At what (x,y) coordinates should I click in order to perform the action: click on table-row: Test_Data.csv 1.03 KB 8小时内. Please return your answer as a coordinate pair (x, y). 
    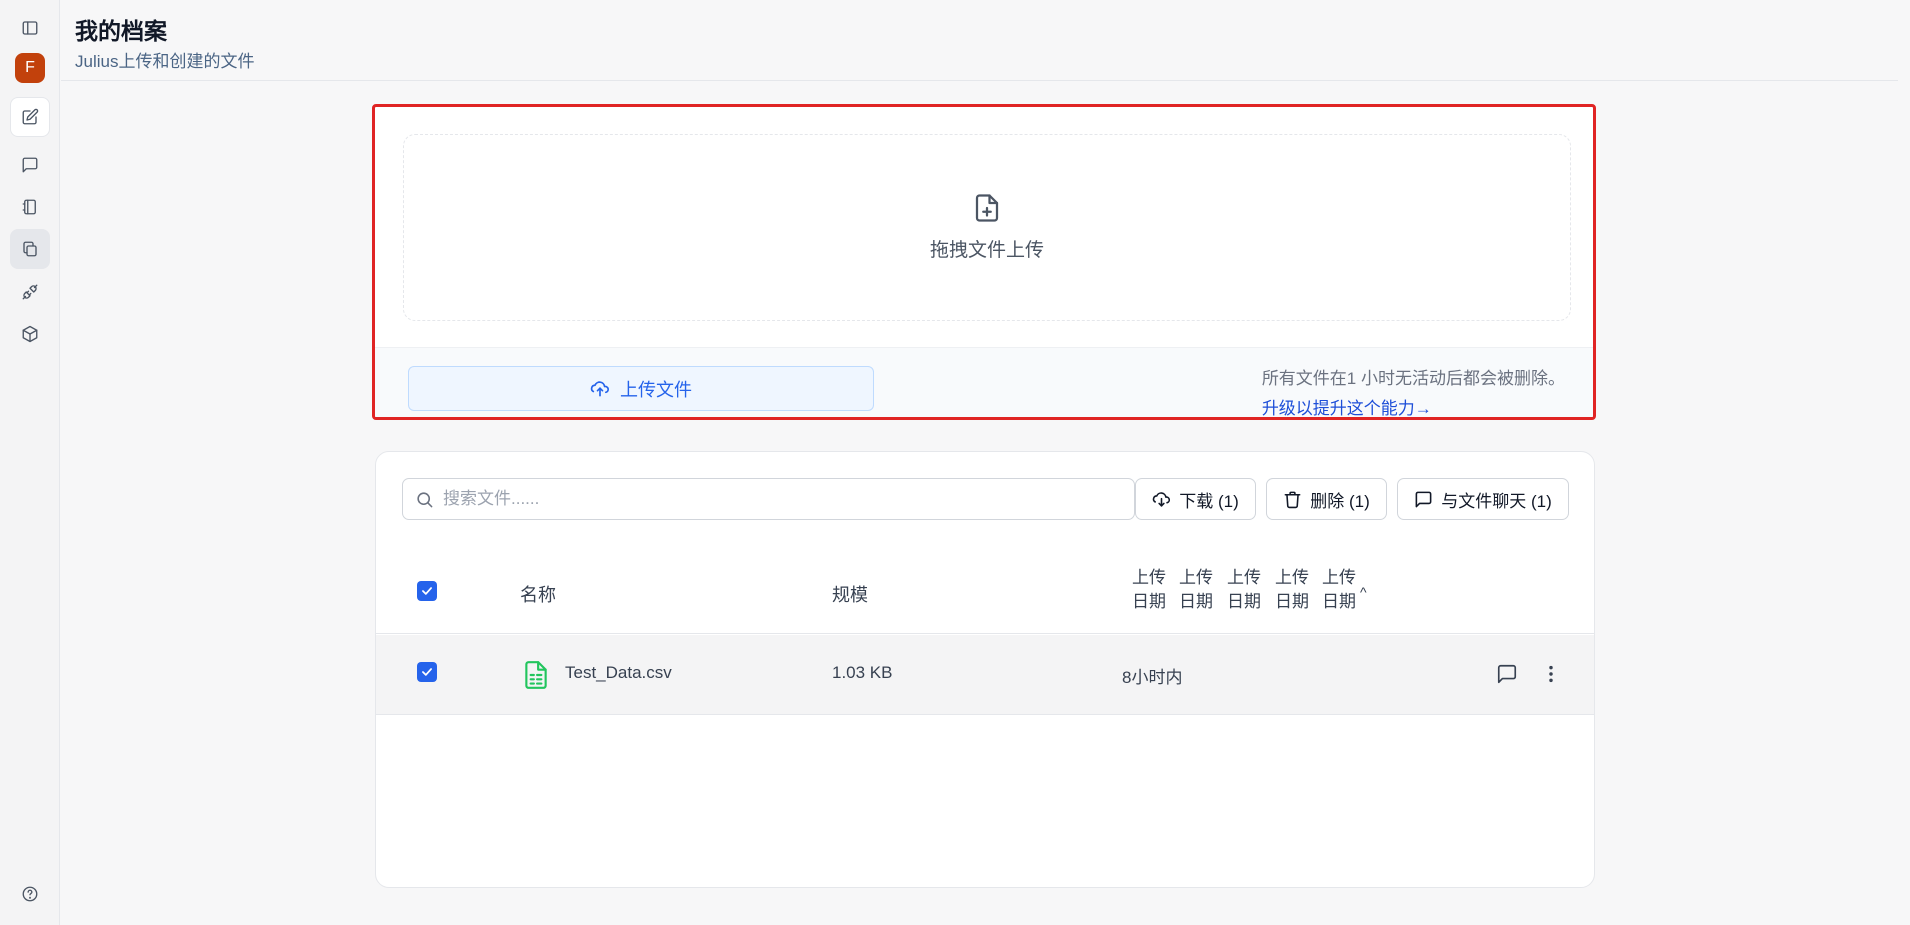
    Looking at the image, I should click on (985, 675).